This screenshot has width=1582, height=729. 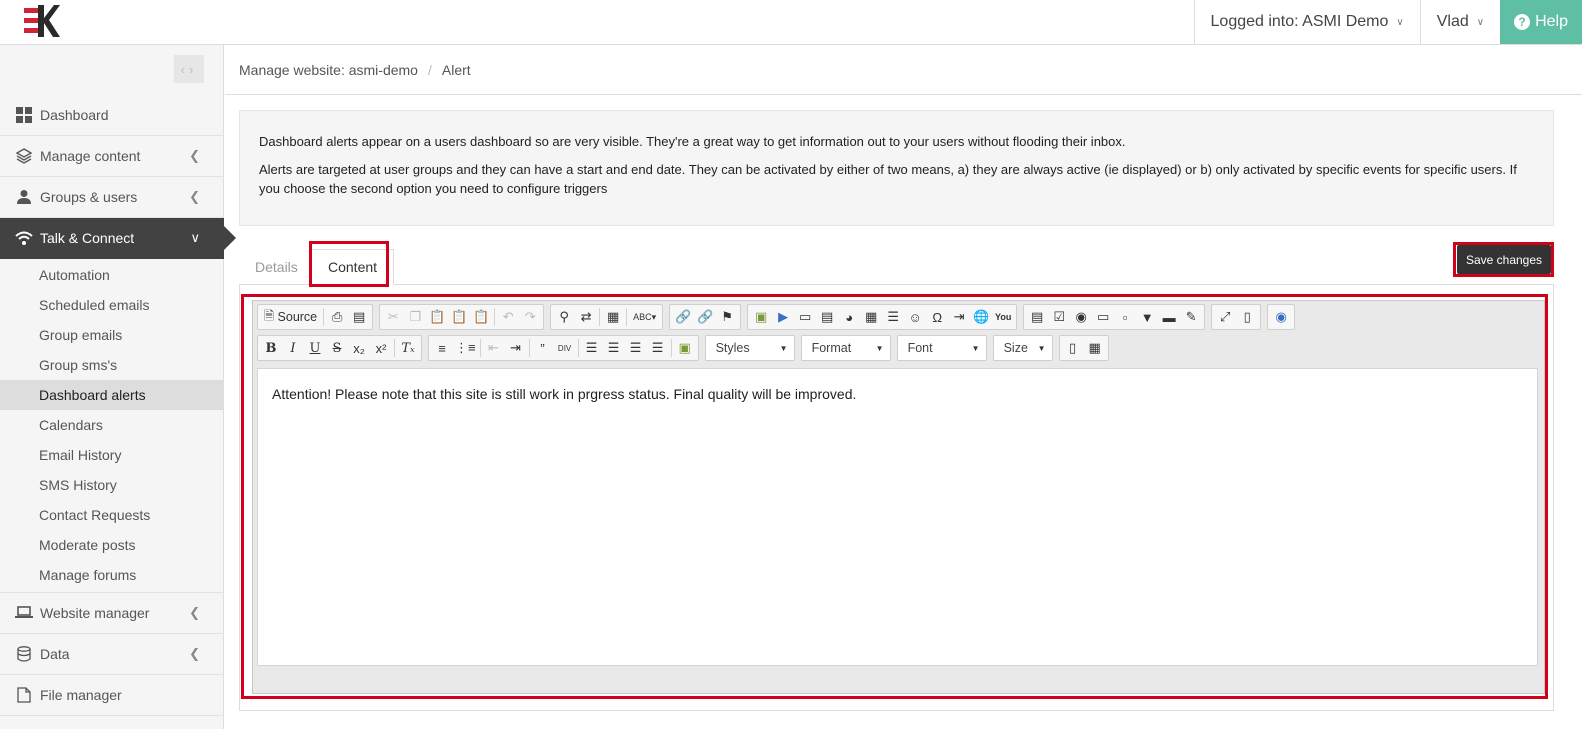 I want to click on breadcrumb: Manage website: asmi-demo / Alert, so click(x=903, y=70).